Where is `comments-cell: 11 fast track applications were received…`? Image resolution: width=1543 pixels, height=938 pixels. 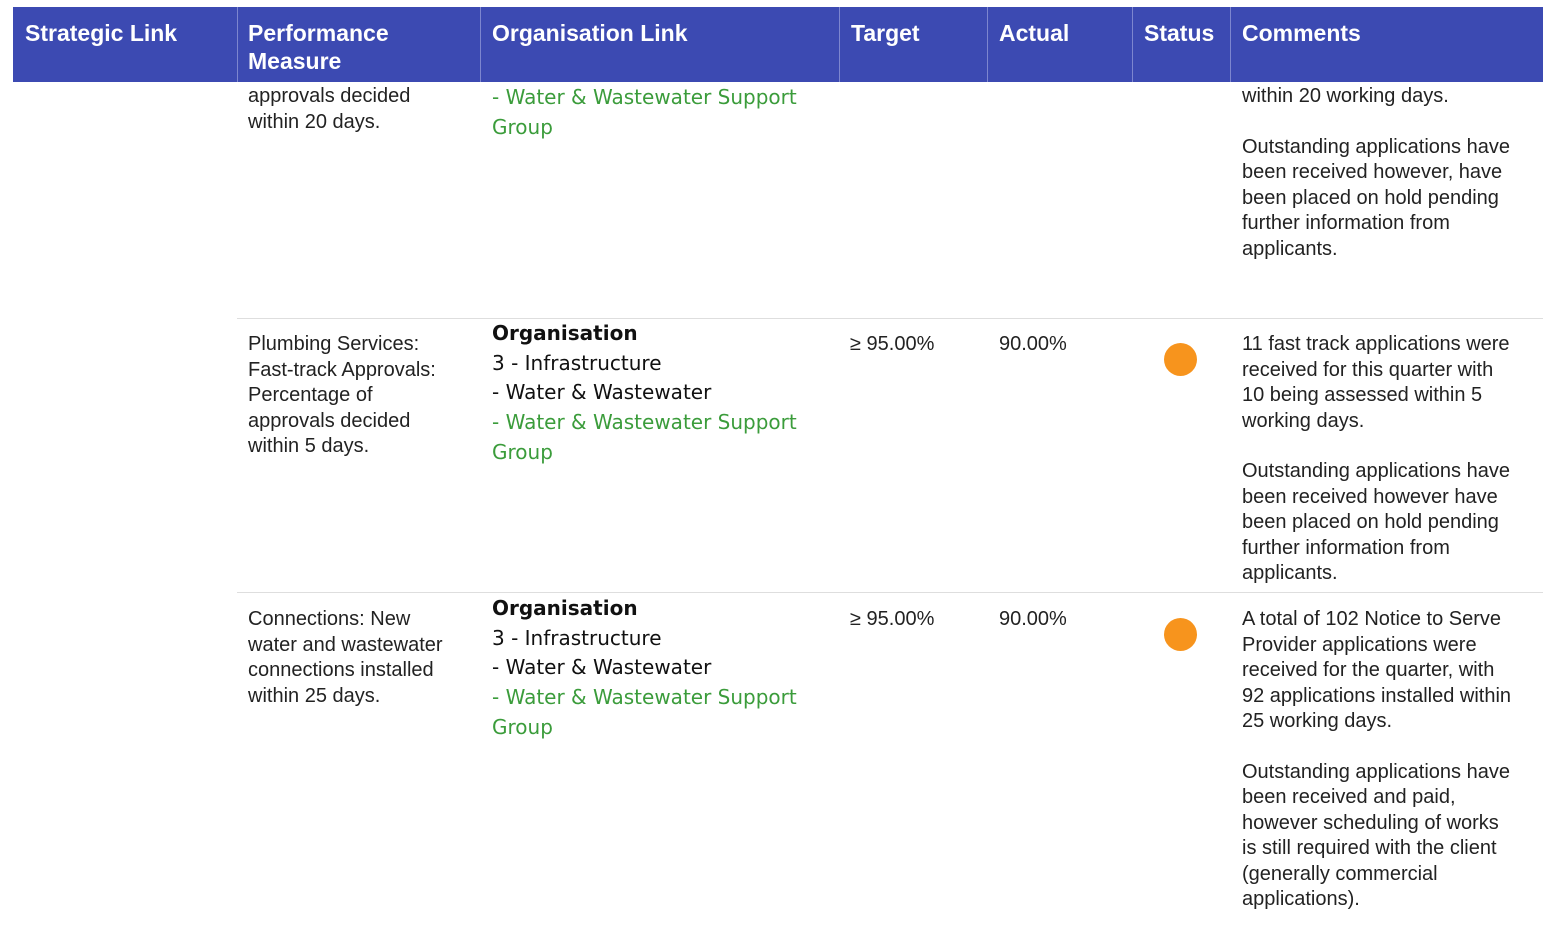 comments-cell: 11 fast track applications were received… is located at coordinates (1376, 458).